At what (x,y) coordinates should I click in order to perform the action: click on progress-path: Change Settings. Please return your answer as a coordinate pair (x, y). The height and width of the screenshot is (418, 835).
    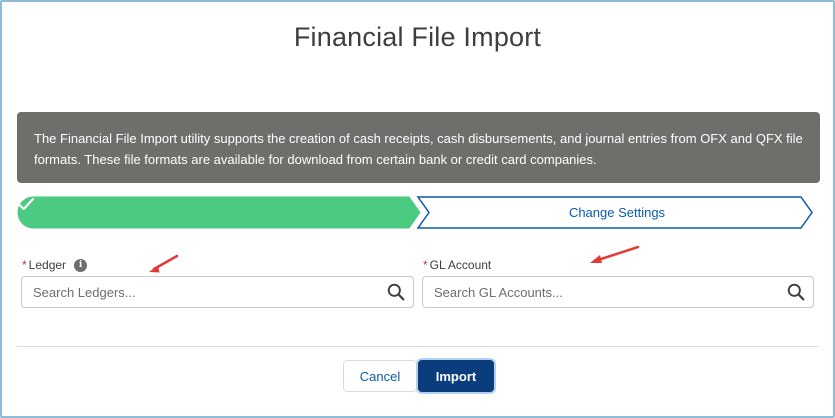
    Looking at the image, I should click on (415, 212).